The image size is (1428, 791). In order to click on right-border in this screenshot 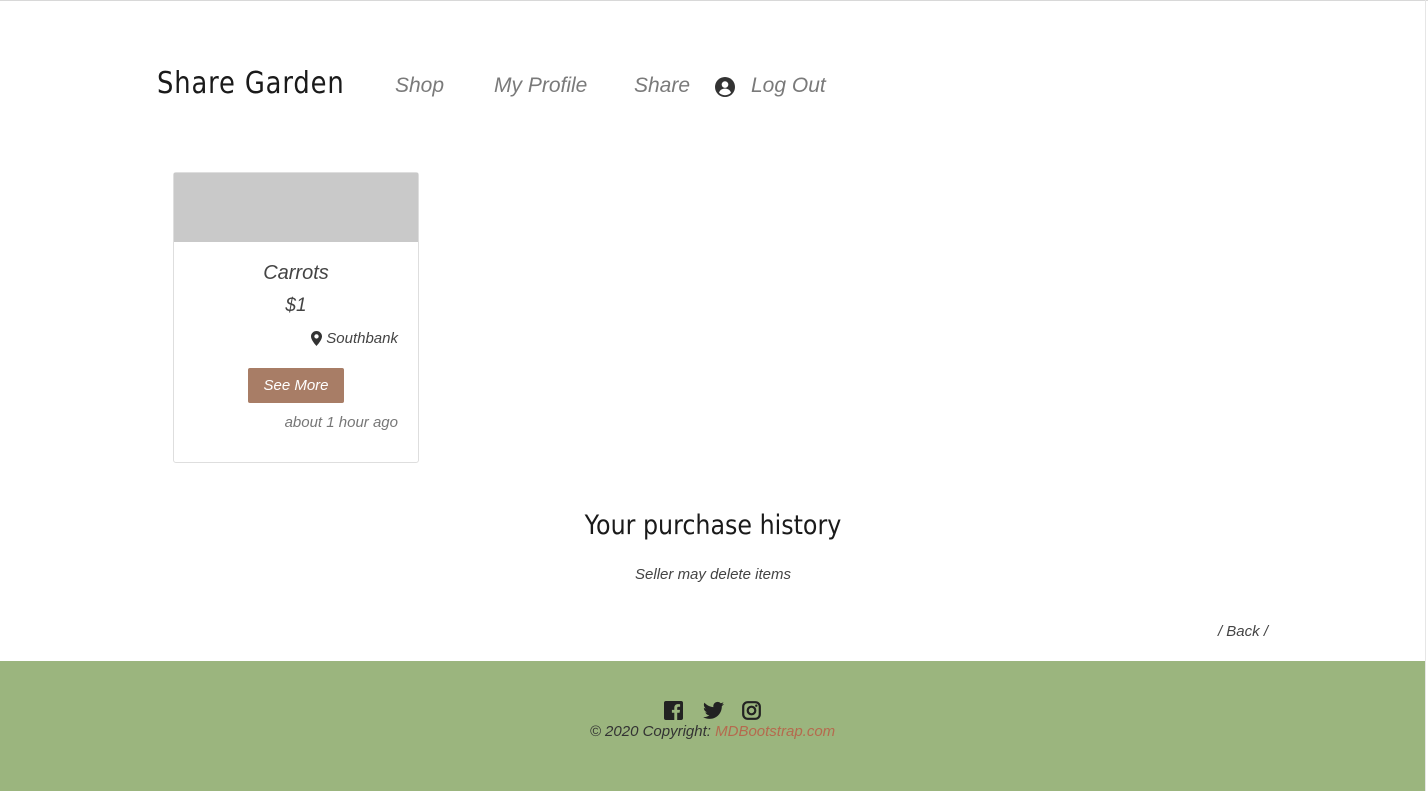, I will do `click(1425, 395)`.